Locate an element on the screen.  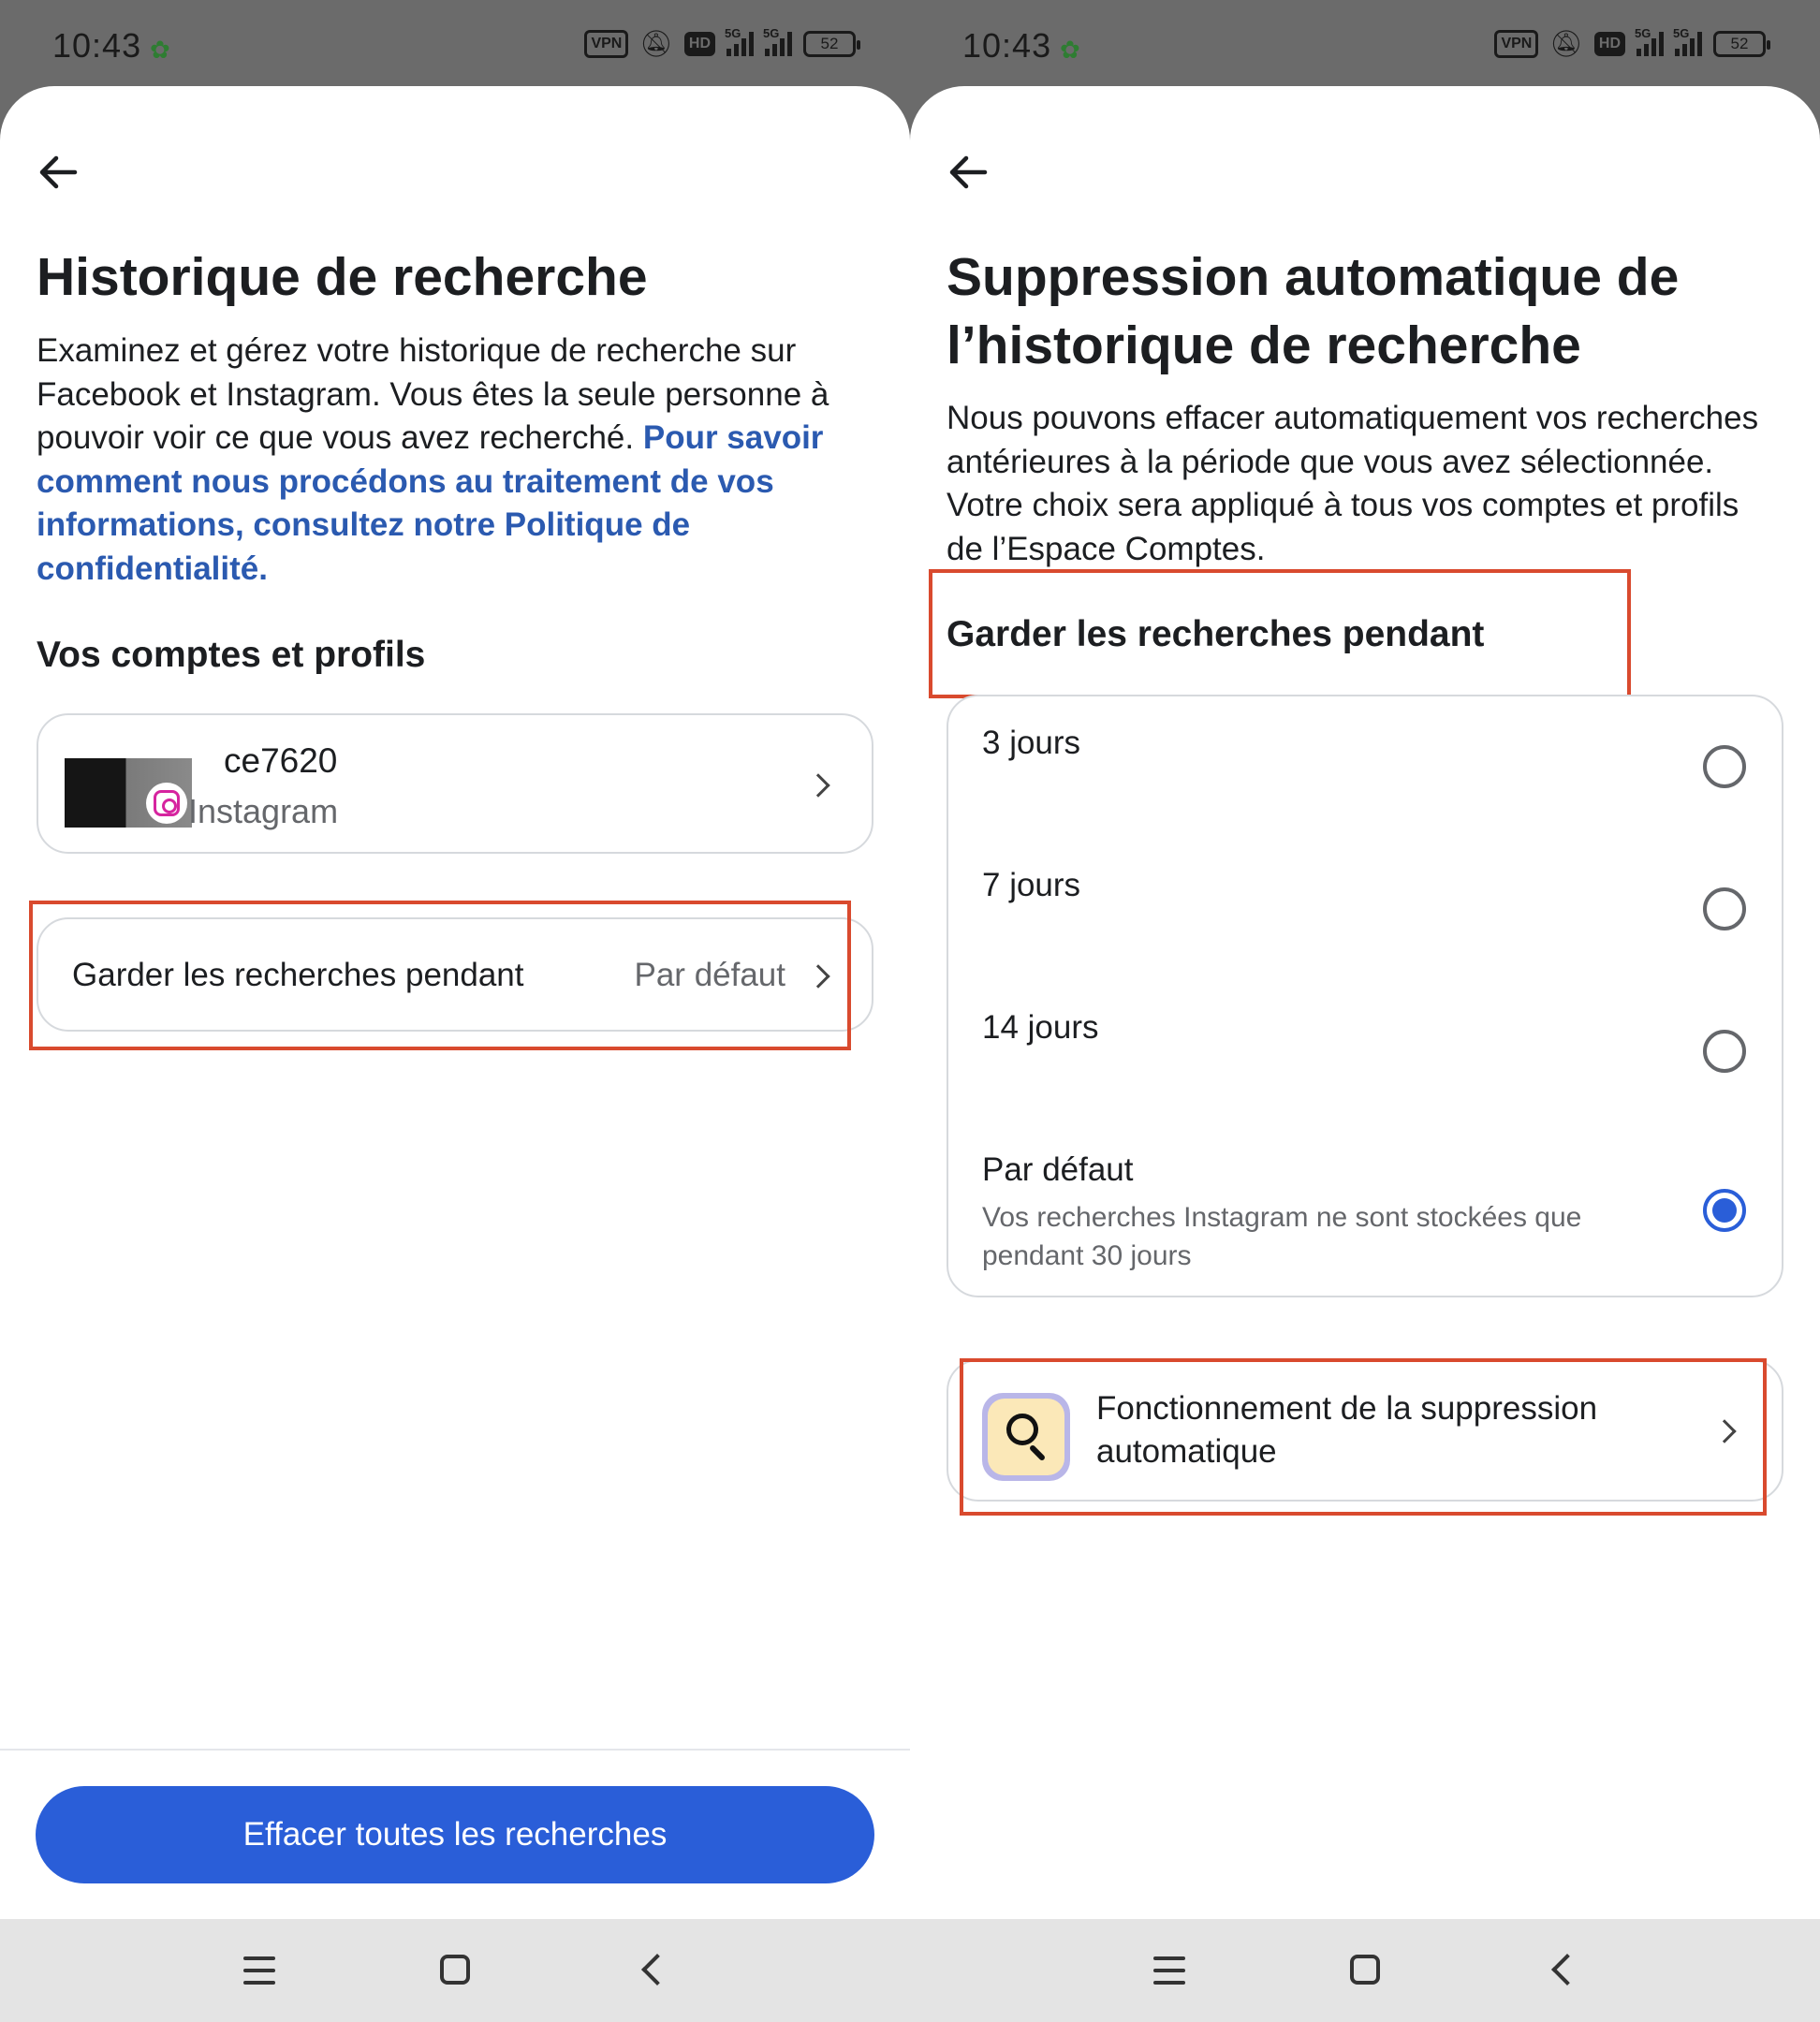
page-title: Historique de recherche is located at coordinates (342, 277).